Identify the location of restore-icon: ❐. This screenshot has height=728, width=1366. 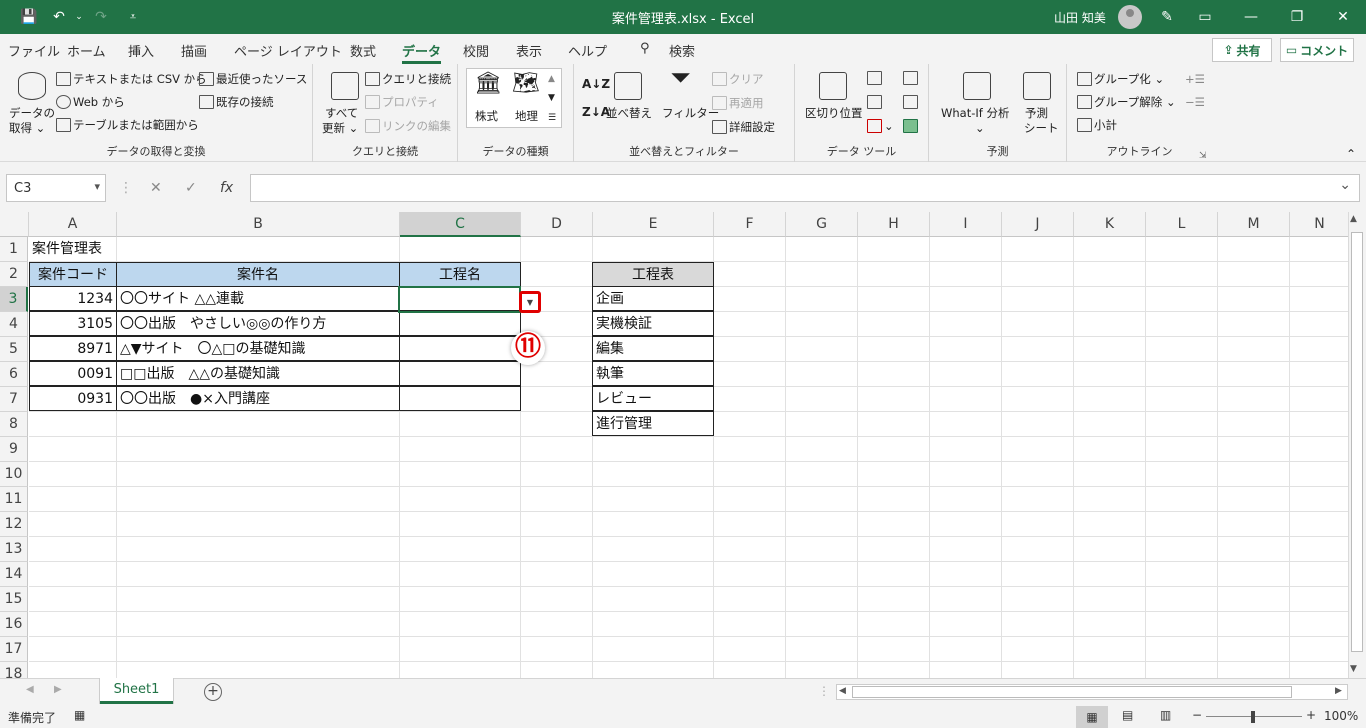
(1297, 17).